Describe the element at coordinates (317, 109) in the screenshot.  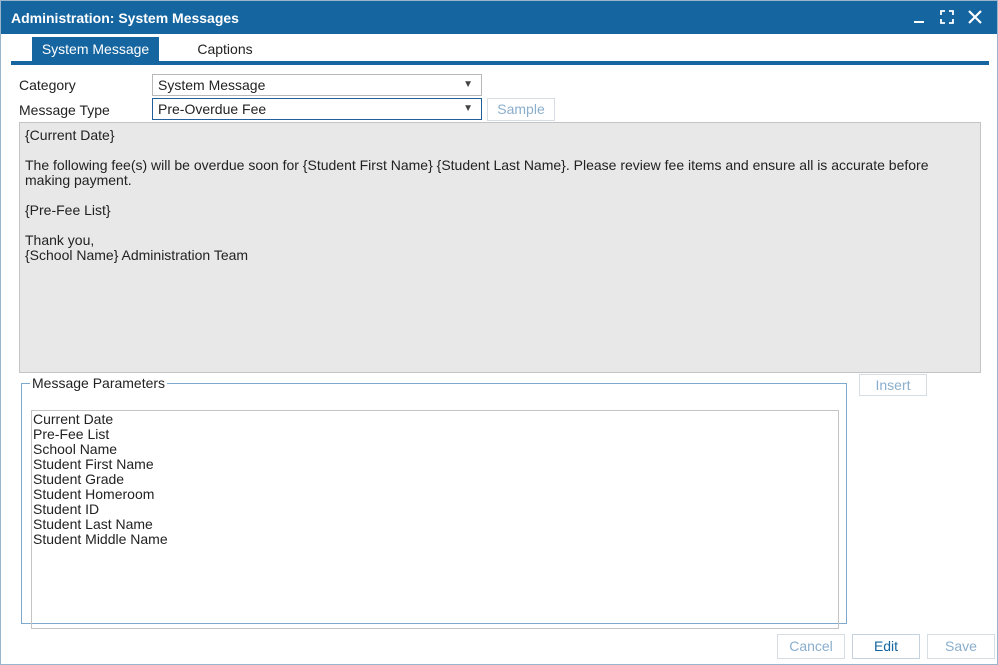
I see `message-type-select: Pre-Overdue Fee ▼` at that location.